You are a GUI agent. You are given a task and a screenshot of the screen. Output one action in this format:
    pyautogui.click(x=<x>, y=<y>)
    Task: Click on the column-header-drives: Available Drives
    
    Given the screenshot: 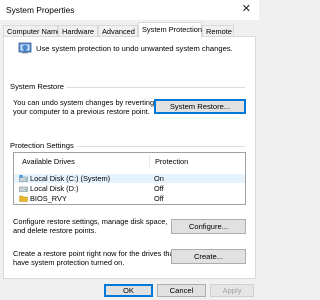 What is the action you would take?
    pyautogui.click(x=48, y=161)
    